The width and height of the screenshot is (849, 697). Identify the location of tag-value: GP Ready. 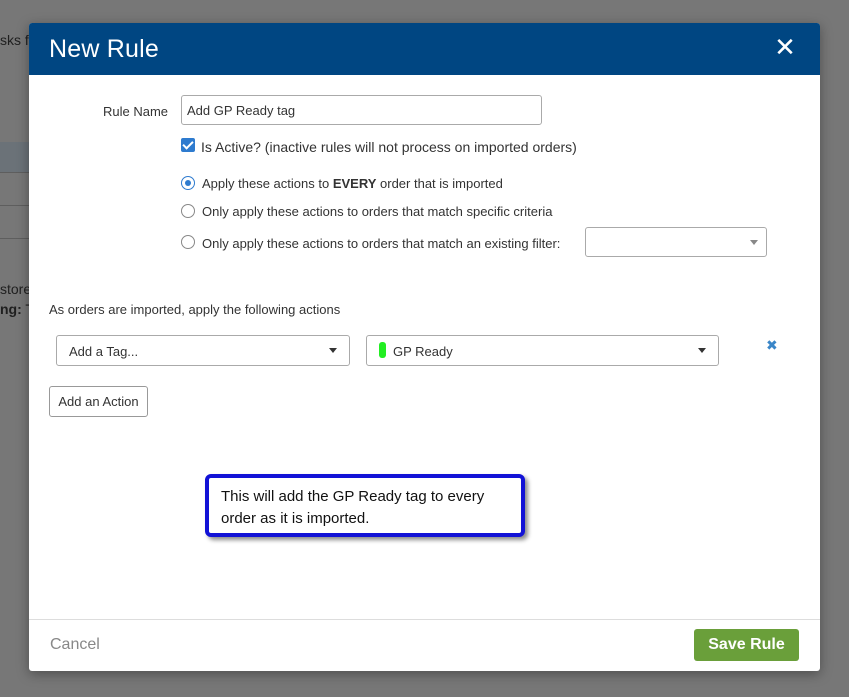
(423, 351).